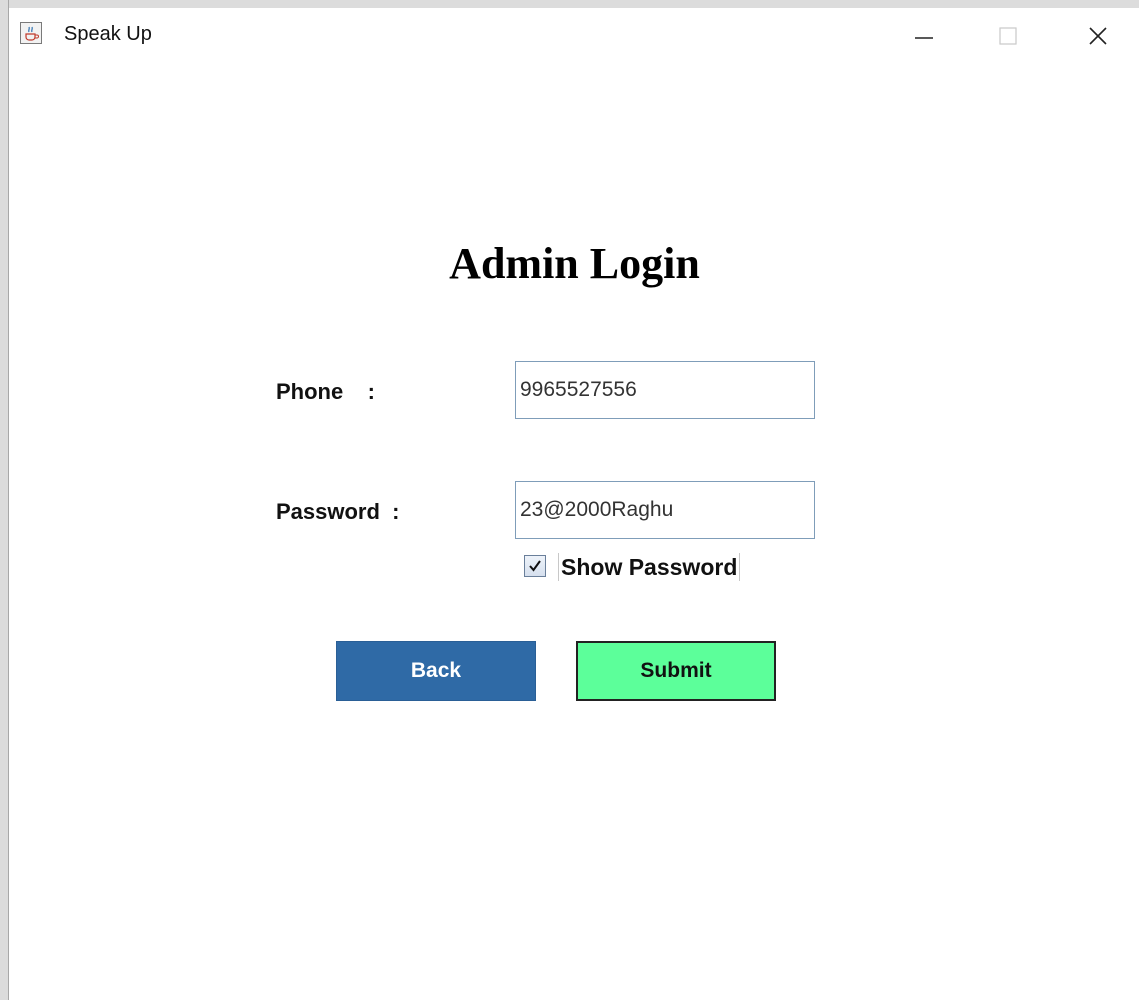 The height and width of the screenshot is (1000, 1139). I want to click on window-frame-left, so click(4, 500).